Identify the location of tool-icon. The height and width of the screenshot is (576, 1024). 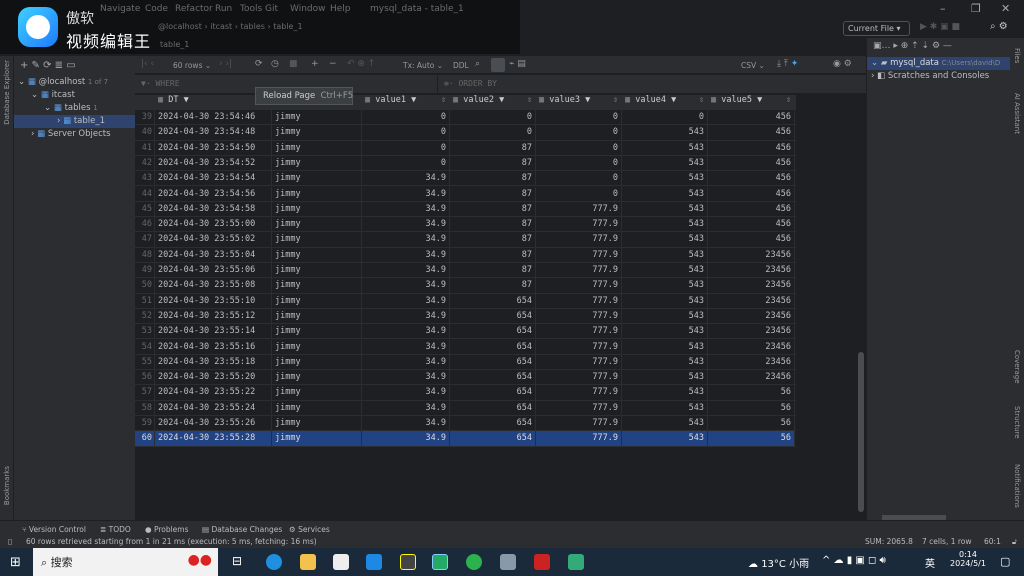
(408, 562).